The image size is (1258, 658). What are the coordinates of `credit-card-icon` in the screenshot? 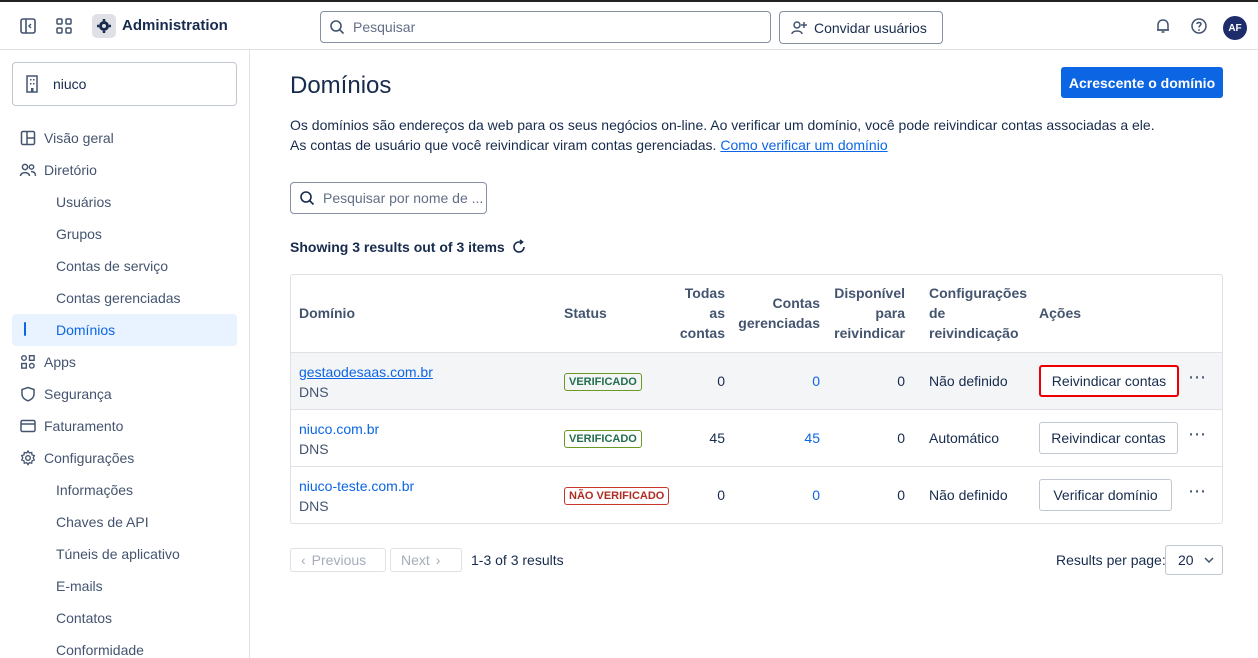 It's located at (28, 426).